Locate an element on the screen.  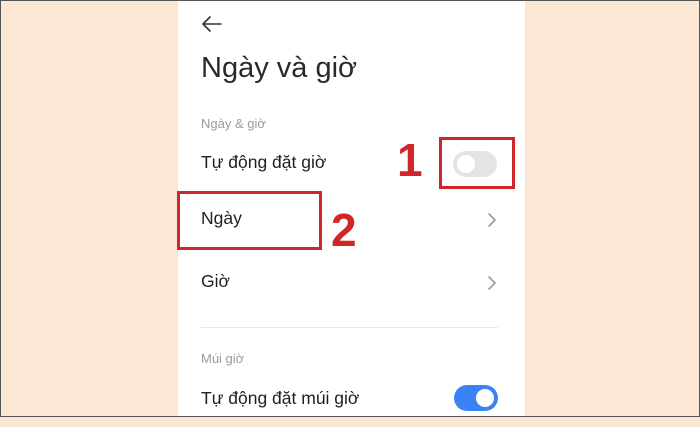
step-number-2: 2 is located at coordinates (344, 230).